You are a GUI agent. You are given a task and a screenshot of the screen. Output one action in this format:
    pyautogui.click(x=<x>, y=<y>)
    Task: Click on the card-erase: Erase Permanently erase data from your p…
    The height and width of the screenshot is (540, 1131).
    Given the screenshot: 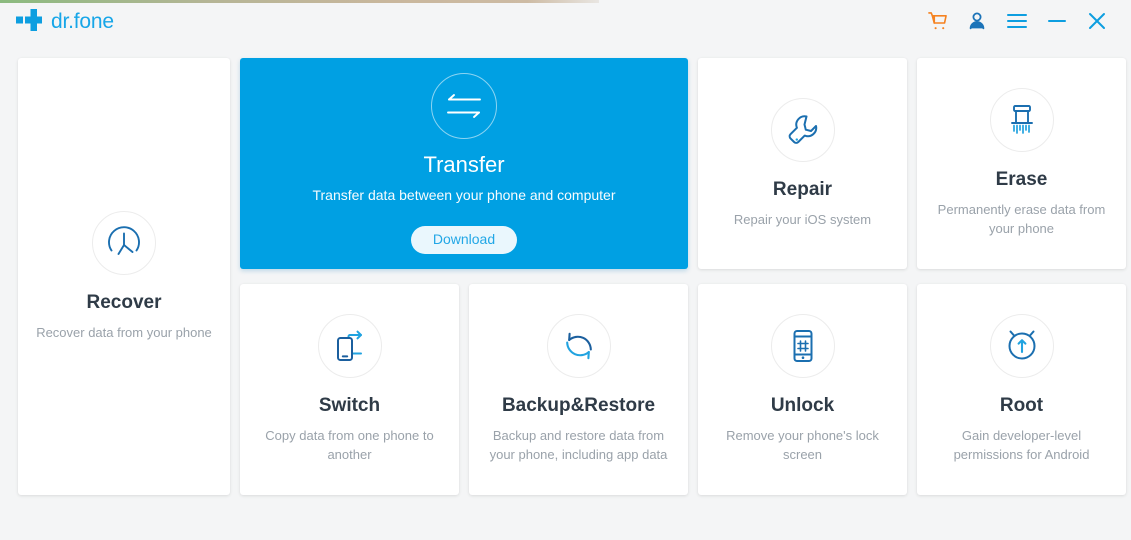 What is the action you would take?
    pyautogui.click(x=1021, y=163)
    